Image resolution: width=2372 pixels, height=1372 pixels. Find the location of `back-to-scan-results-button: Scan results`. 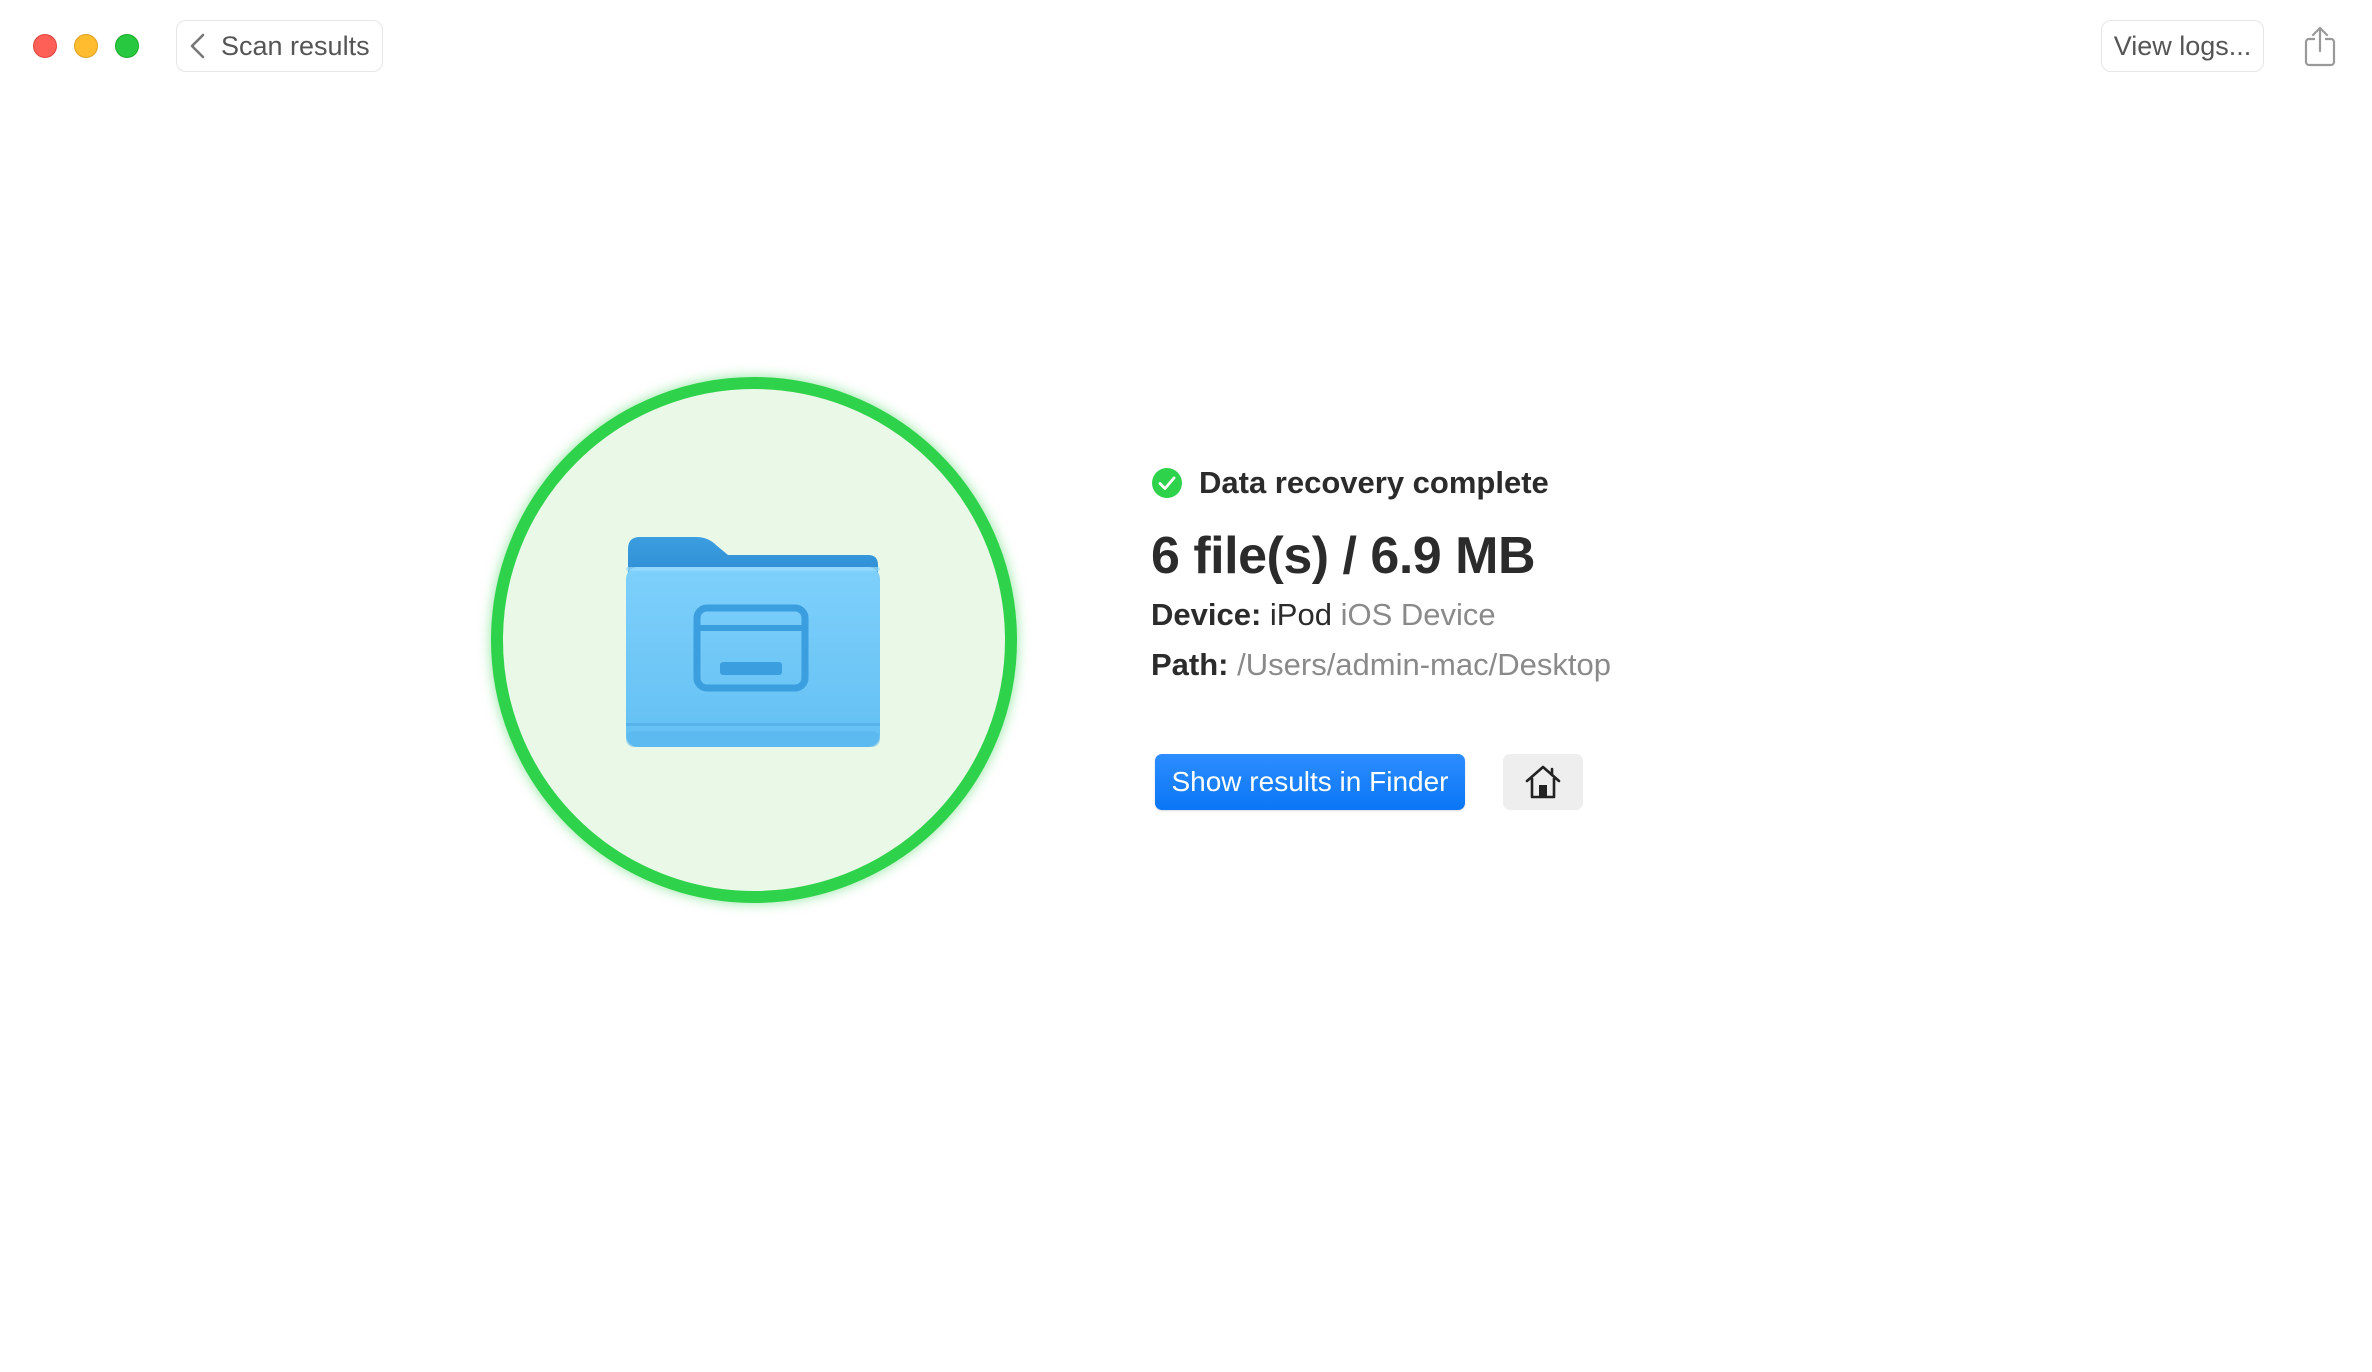

back-to-scan-results-button: Scan results is located at coordinates (279, 46).